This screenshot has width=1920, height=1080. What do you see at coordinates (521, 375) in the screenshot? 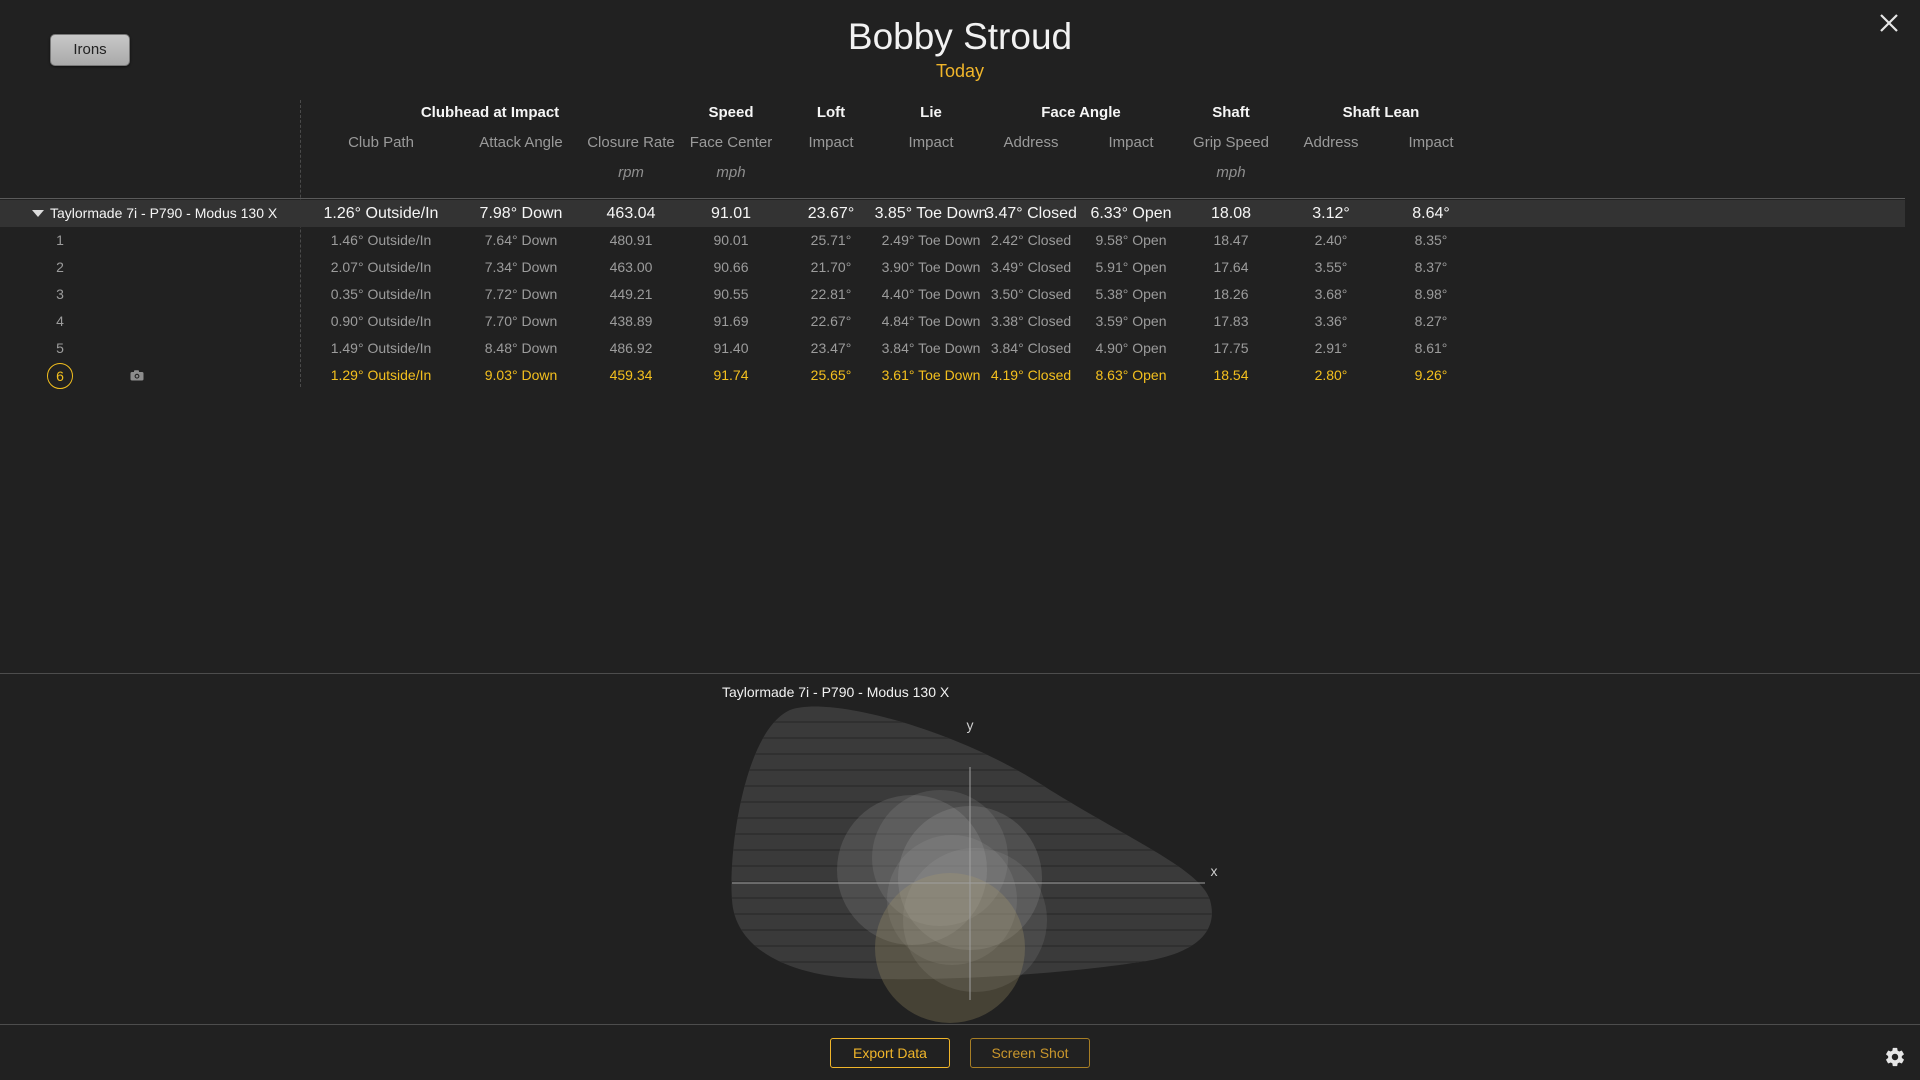
I see `cell-attack-angle: 9.03° Down` at bounding box center [521, 375].